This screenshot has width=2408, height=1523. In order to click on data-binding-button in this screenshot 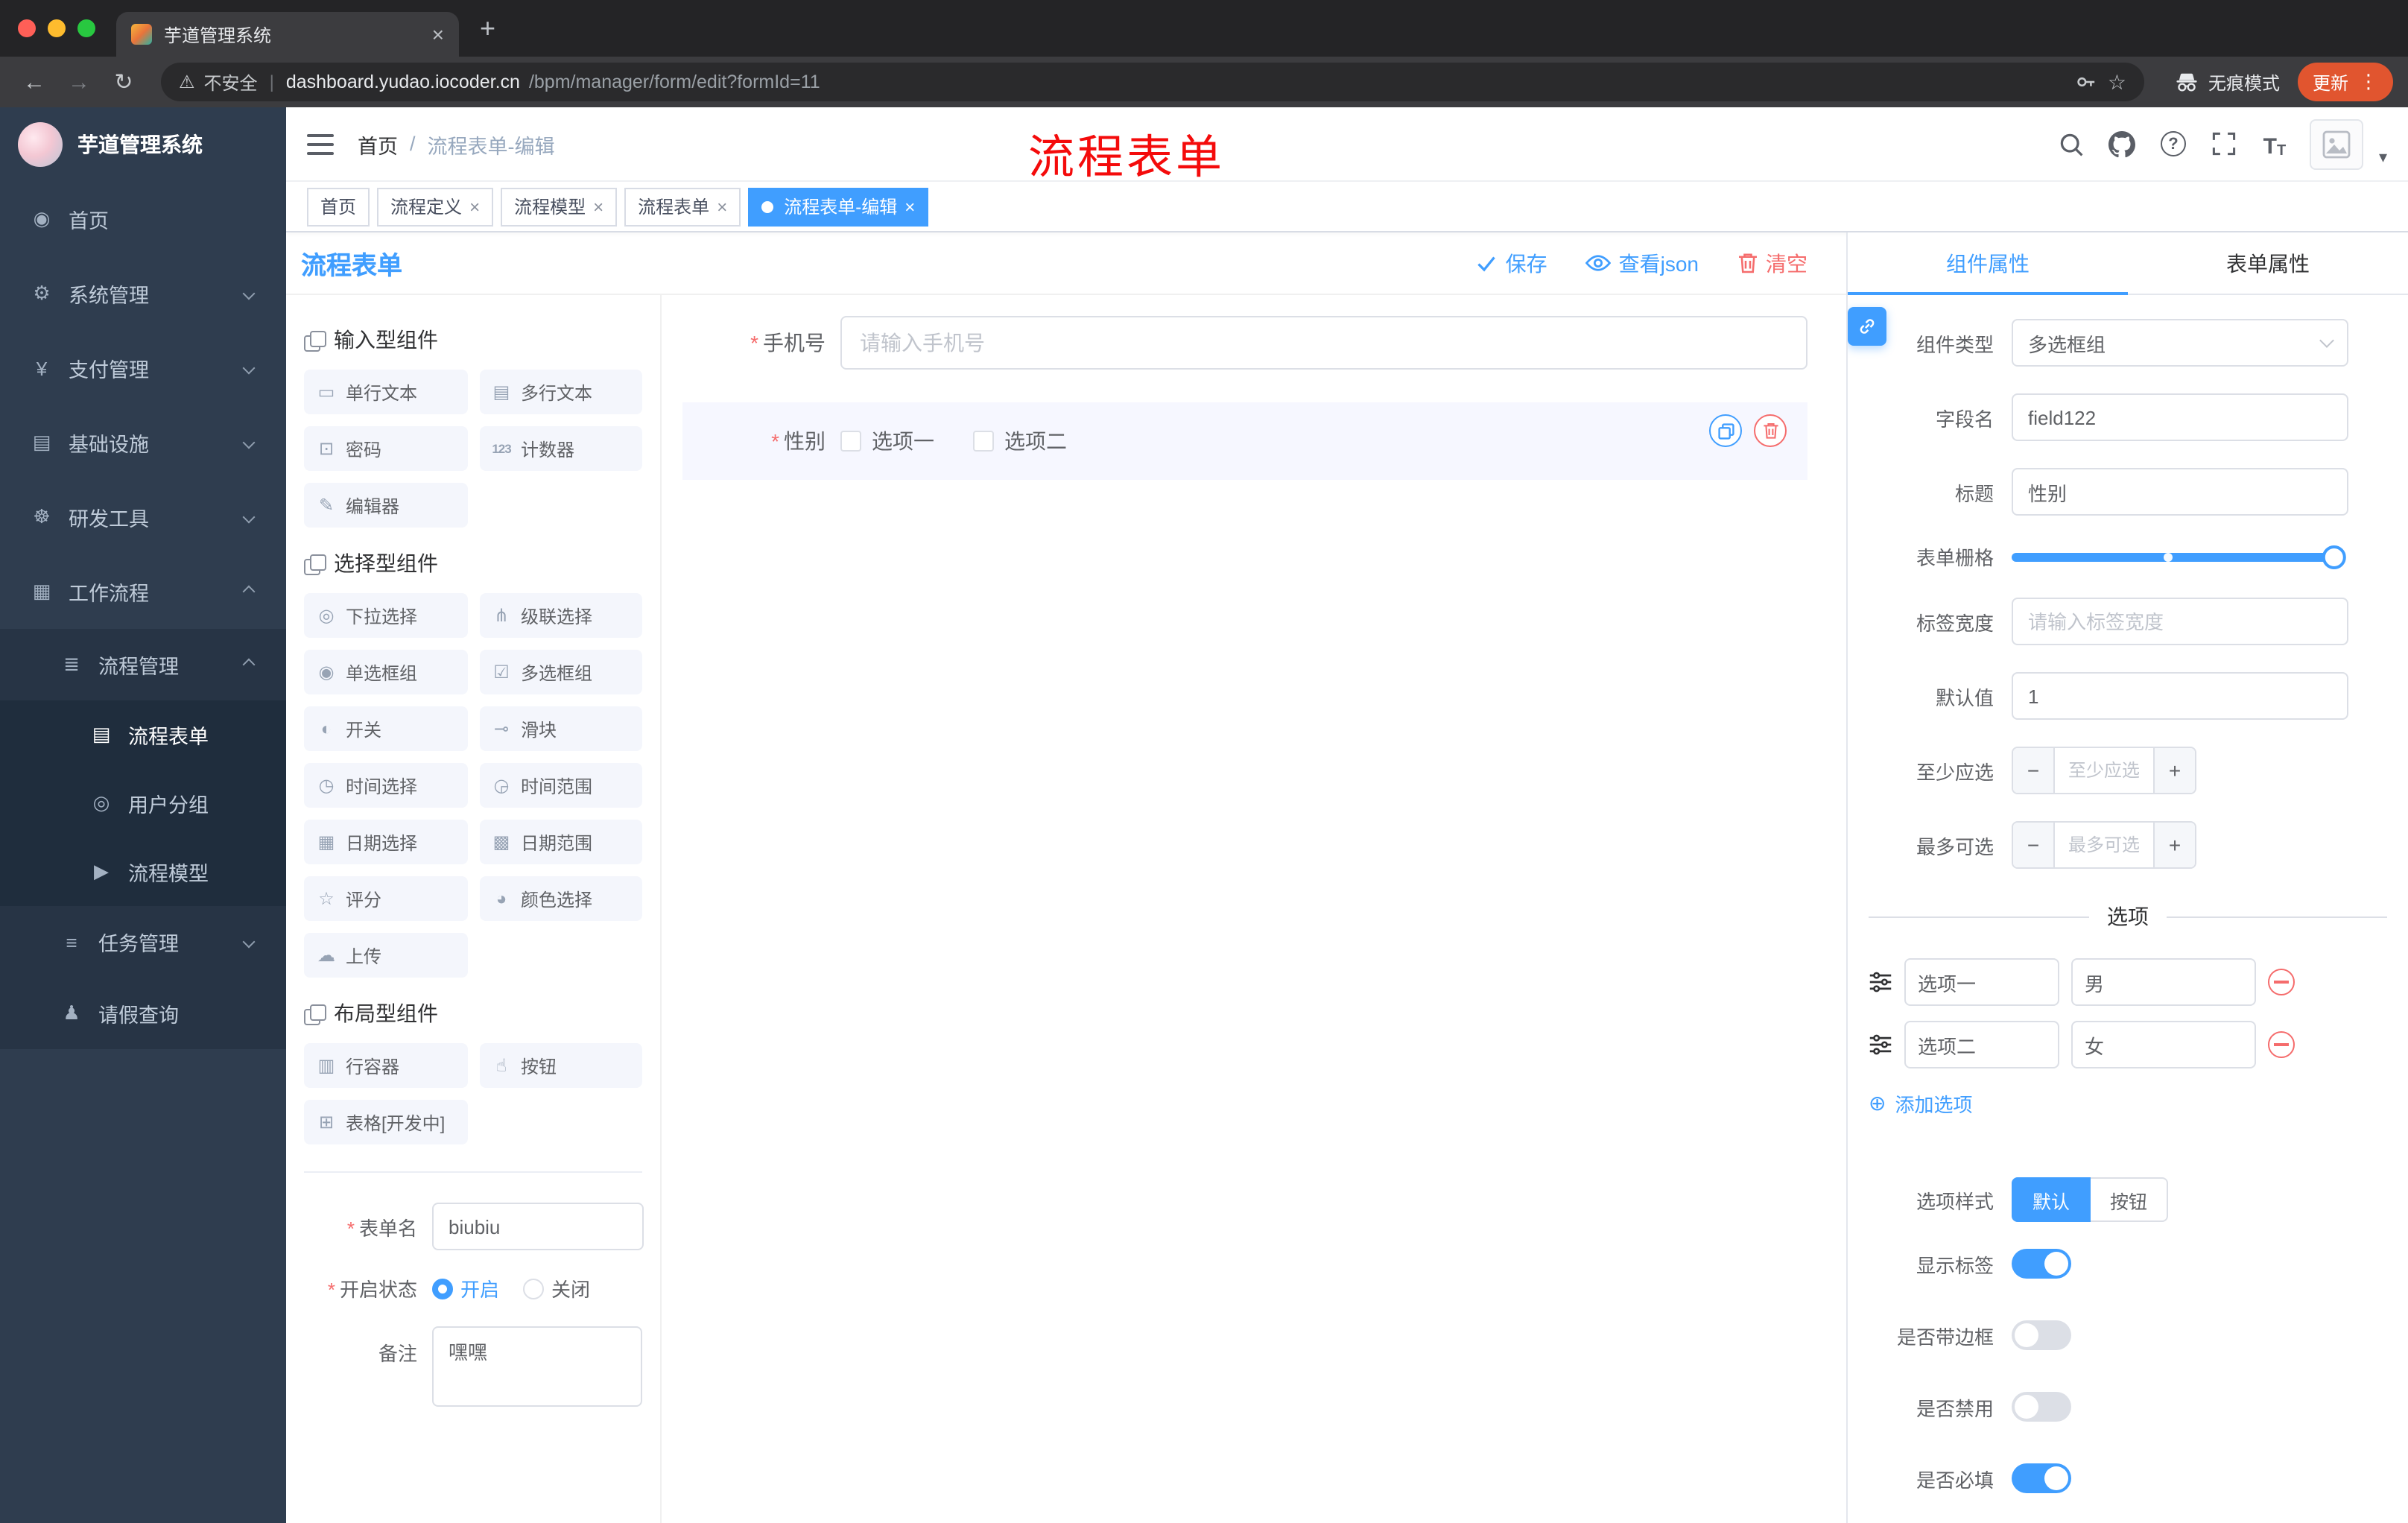, I will do `click(1867, 326)`.